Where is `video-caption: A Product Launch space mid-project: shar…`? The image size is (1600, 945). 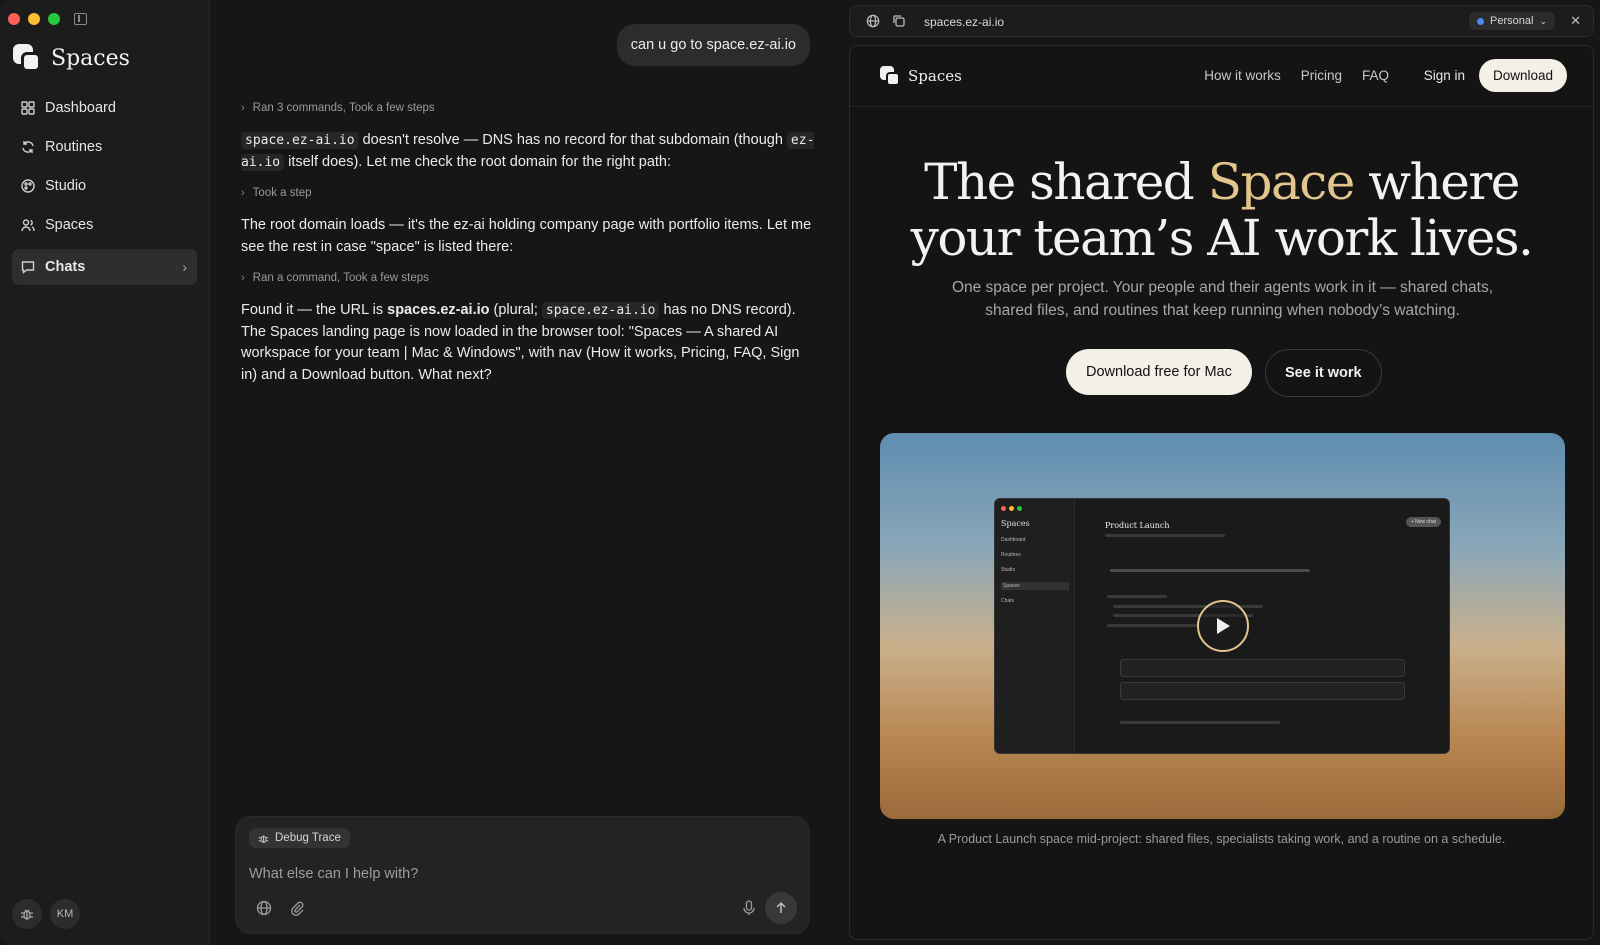
video-caption: A Product Launch space mid-project: shar… is located at coordinates (1221, 839).